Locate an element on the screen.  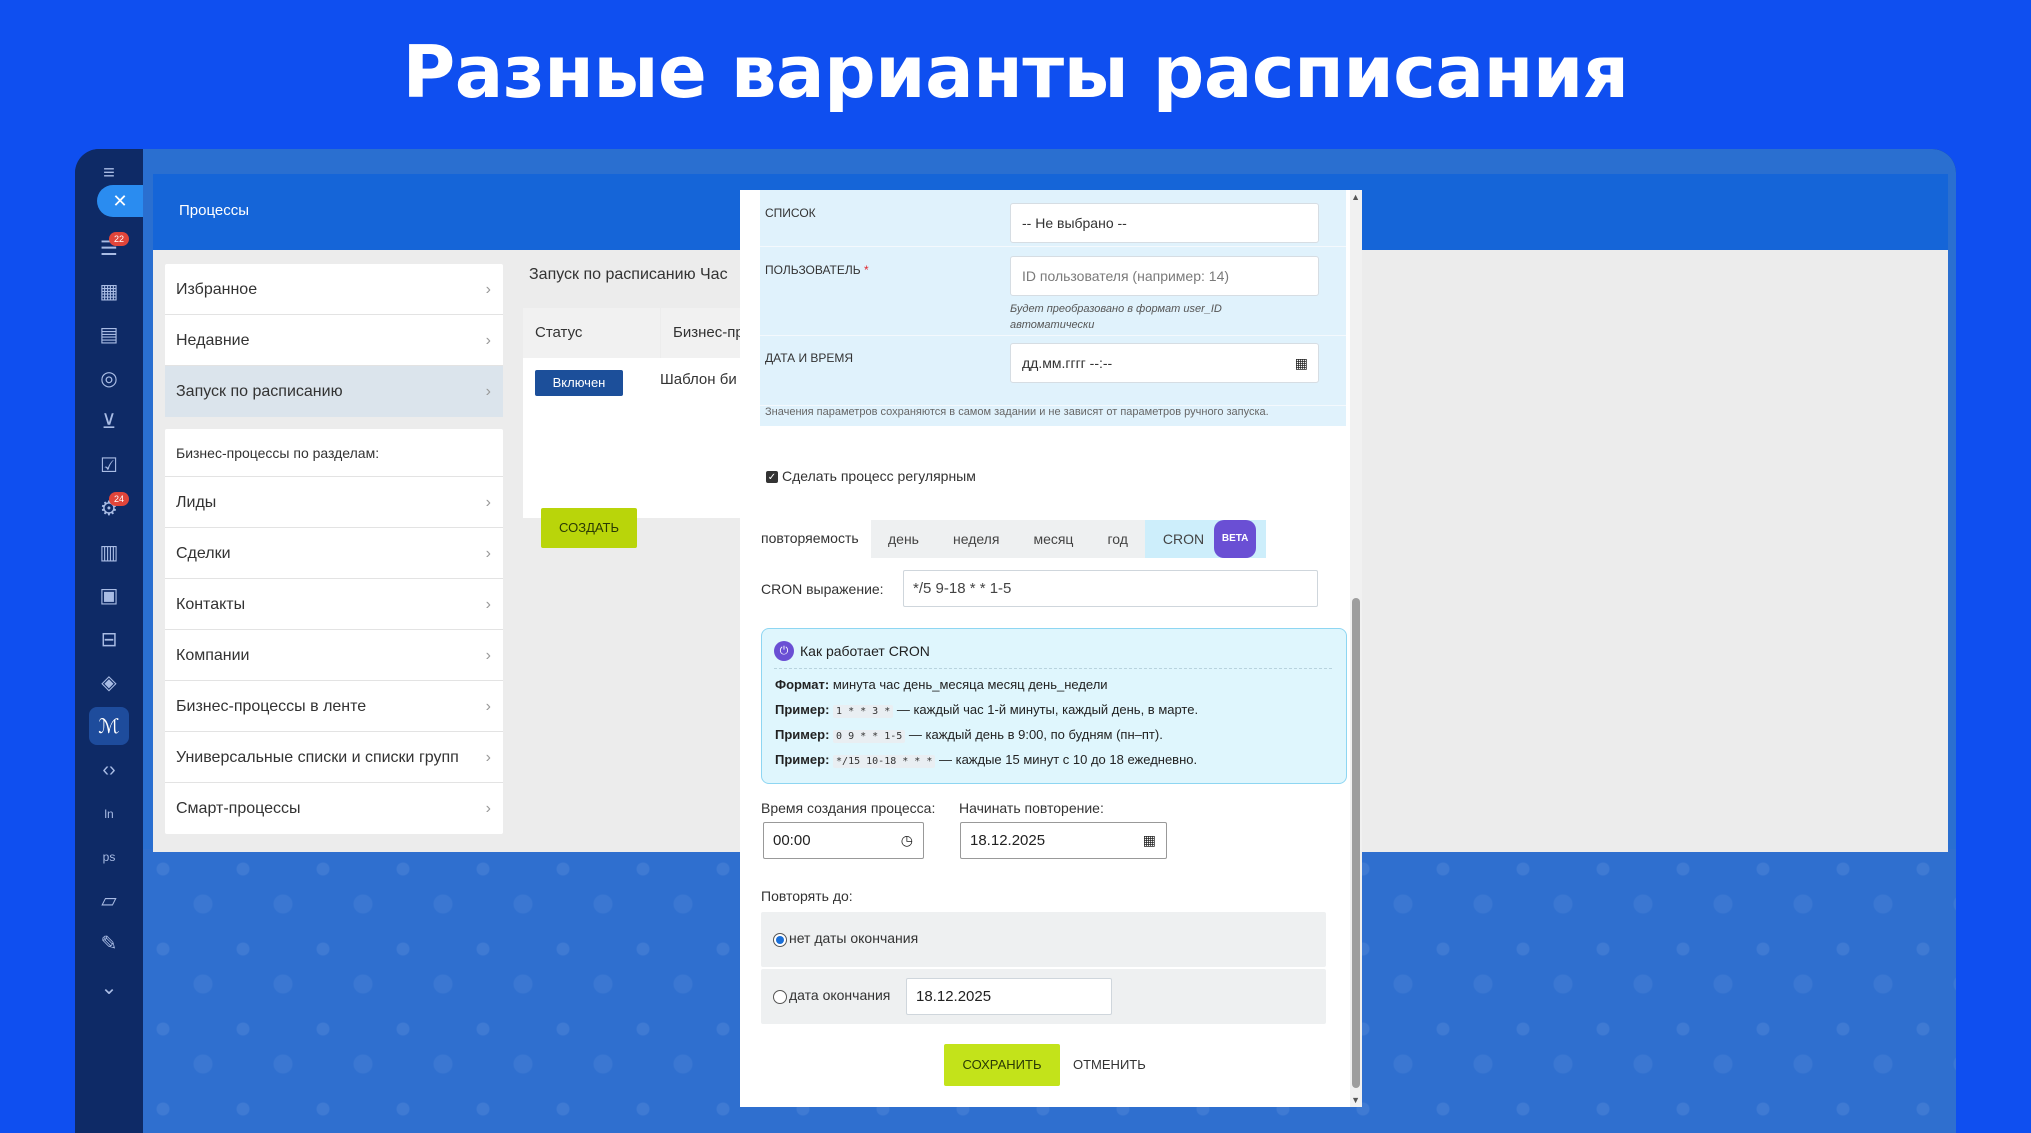
target-icon: ◎ is located at coordinates (109, 379).